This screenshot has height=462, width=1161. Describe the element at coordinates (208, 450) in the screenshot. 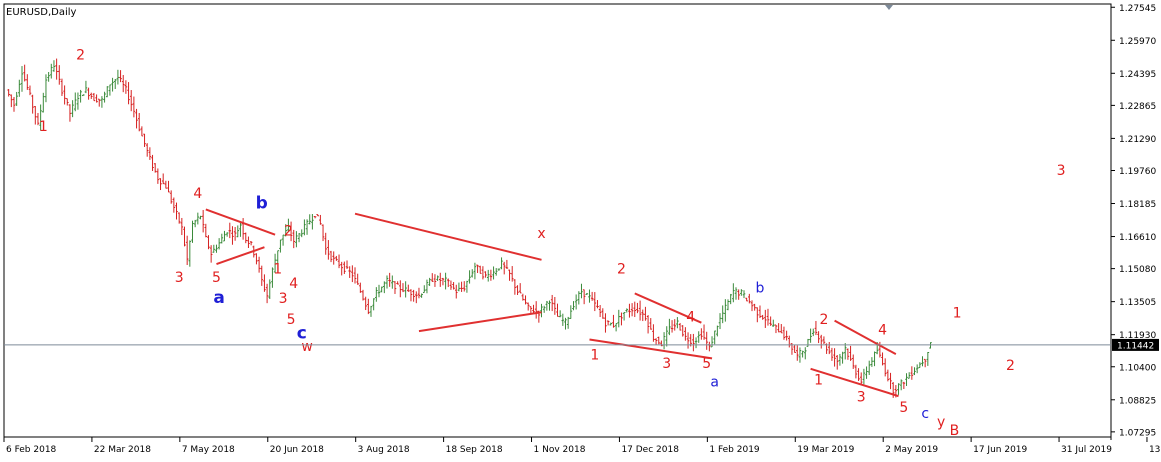

I see `x-tick-label: 7 May 2018` at that location.